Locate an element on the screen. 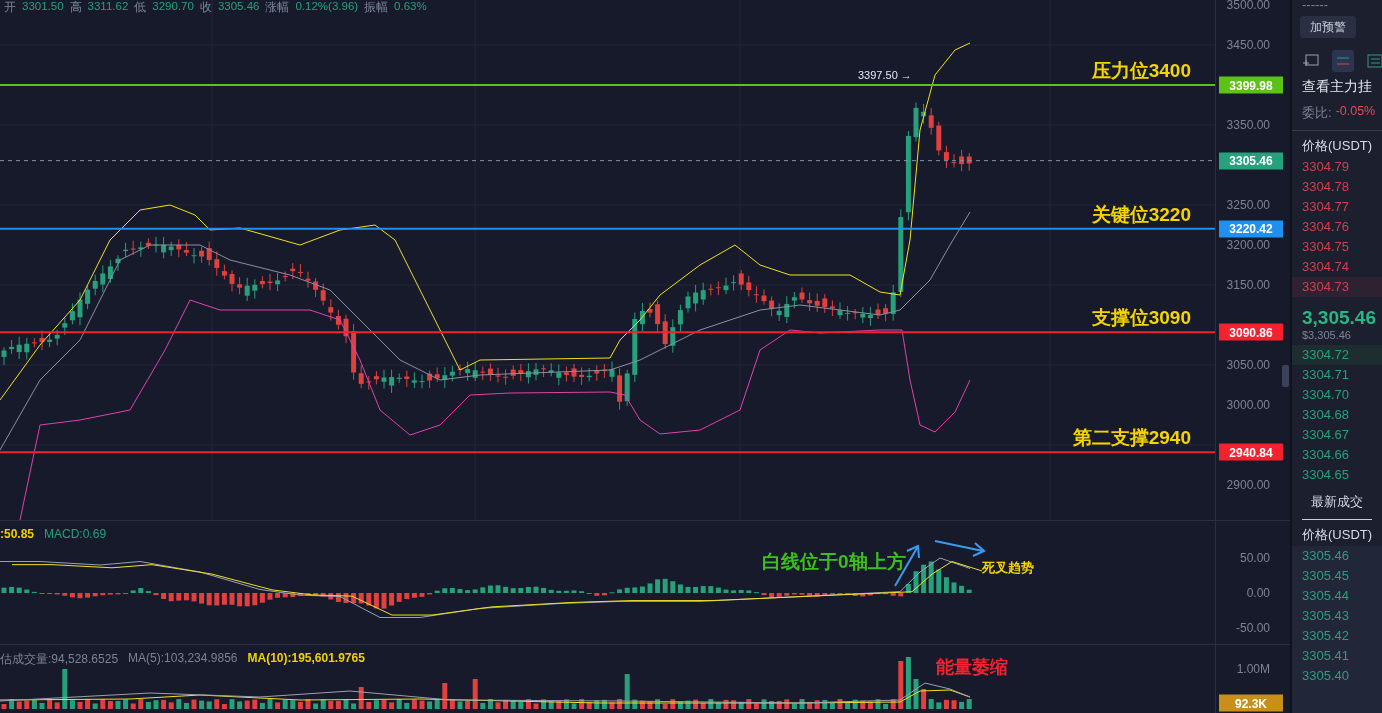 This screenshot has height=713, width=1382. axis-tick-label: -50.00 is located at coordinates (1252, 628).